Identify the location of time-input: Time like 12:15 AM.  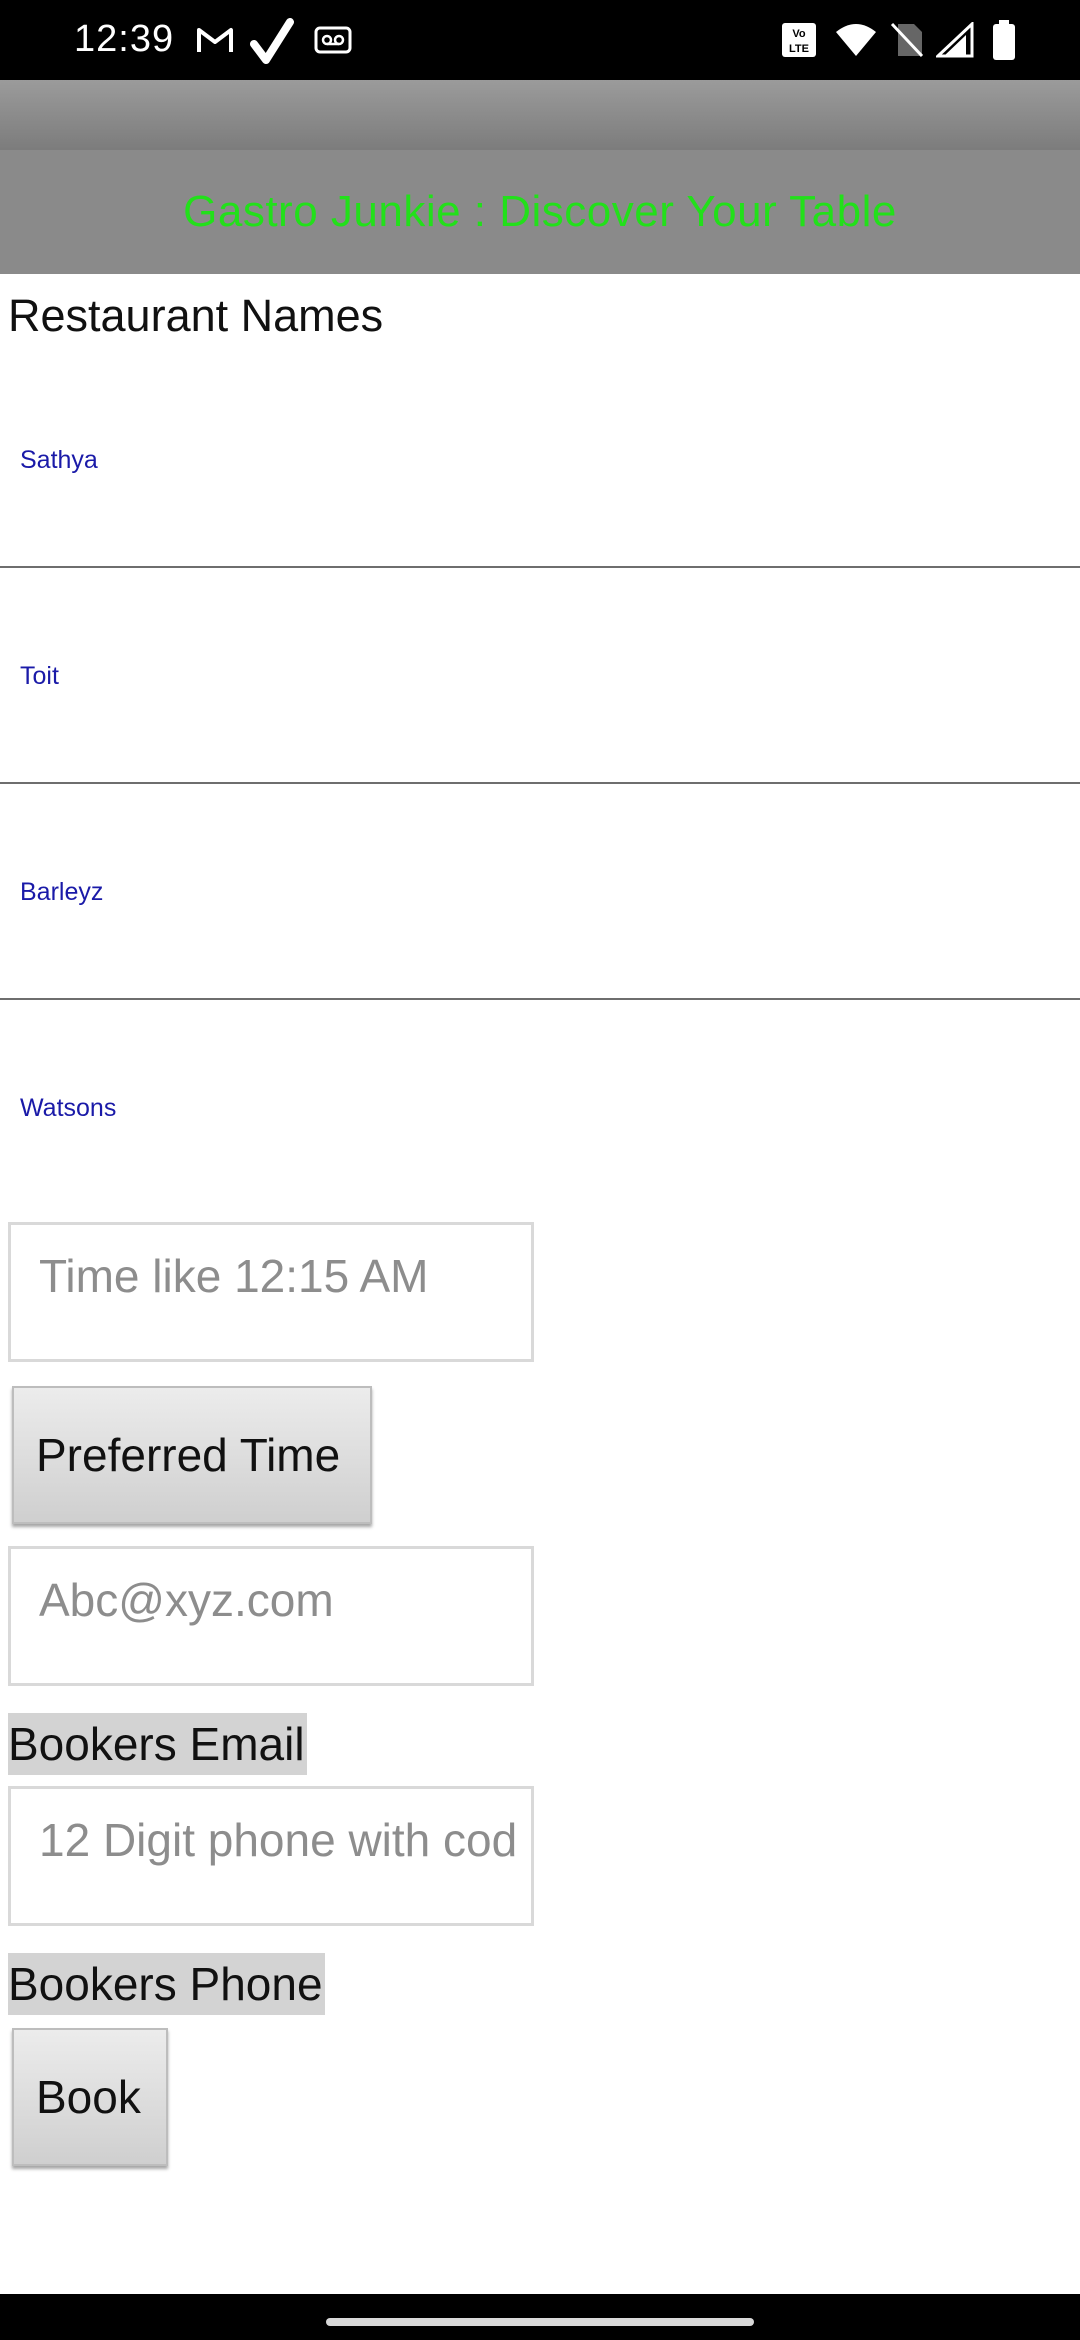
(271, 1292).